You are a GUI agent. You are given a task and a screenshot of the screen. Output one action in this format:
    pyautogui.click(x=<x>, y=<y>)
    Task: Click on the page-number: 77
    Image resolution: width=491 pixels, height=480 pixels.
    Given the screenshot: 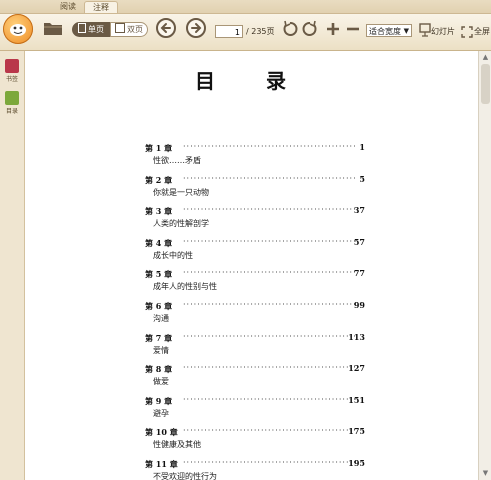 What is the action you would take?
    pyautogui.click(x=359, y=273)
    